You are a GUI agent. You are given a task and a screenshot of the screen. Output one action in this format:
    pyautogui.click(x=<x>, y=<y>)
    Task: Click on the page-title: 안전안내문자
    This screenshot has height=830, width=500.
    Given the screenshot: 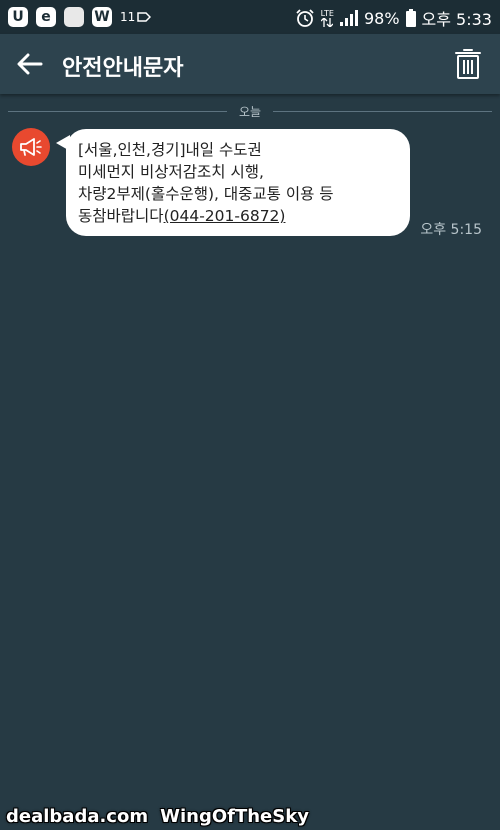 What is the action you would take?
    pyautogui.click(x=123, y=68)
    